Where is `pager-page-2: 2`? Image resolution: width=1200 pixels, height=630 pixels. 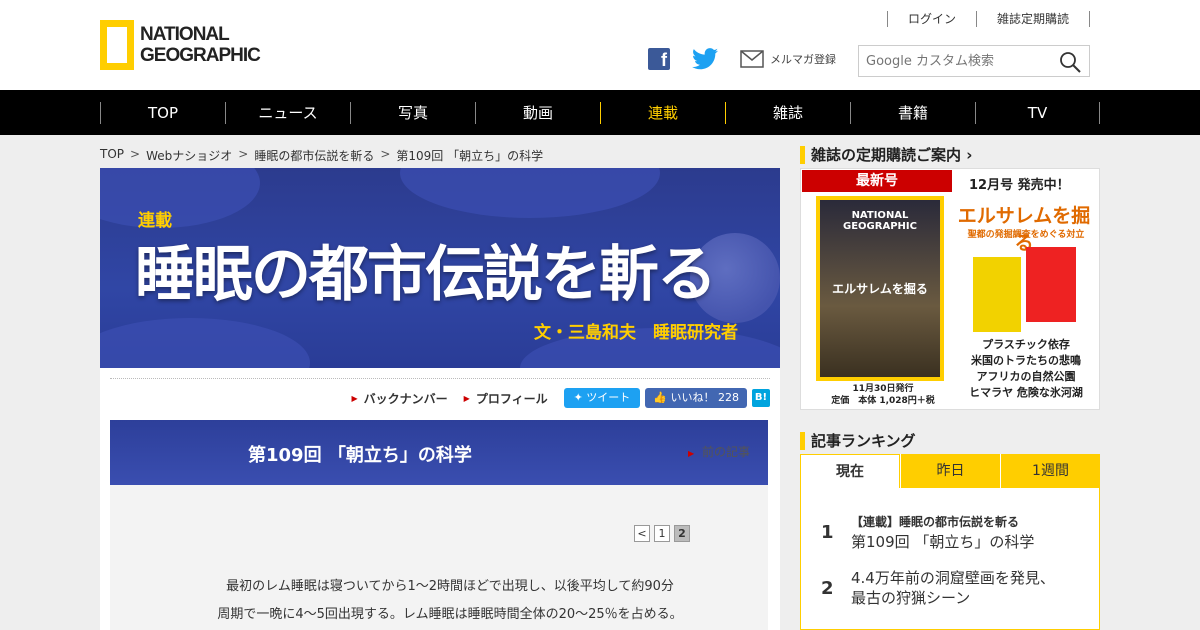
pager-page-2: 2 is located at coordinates (682, 533).